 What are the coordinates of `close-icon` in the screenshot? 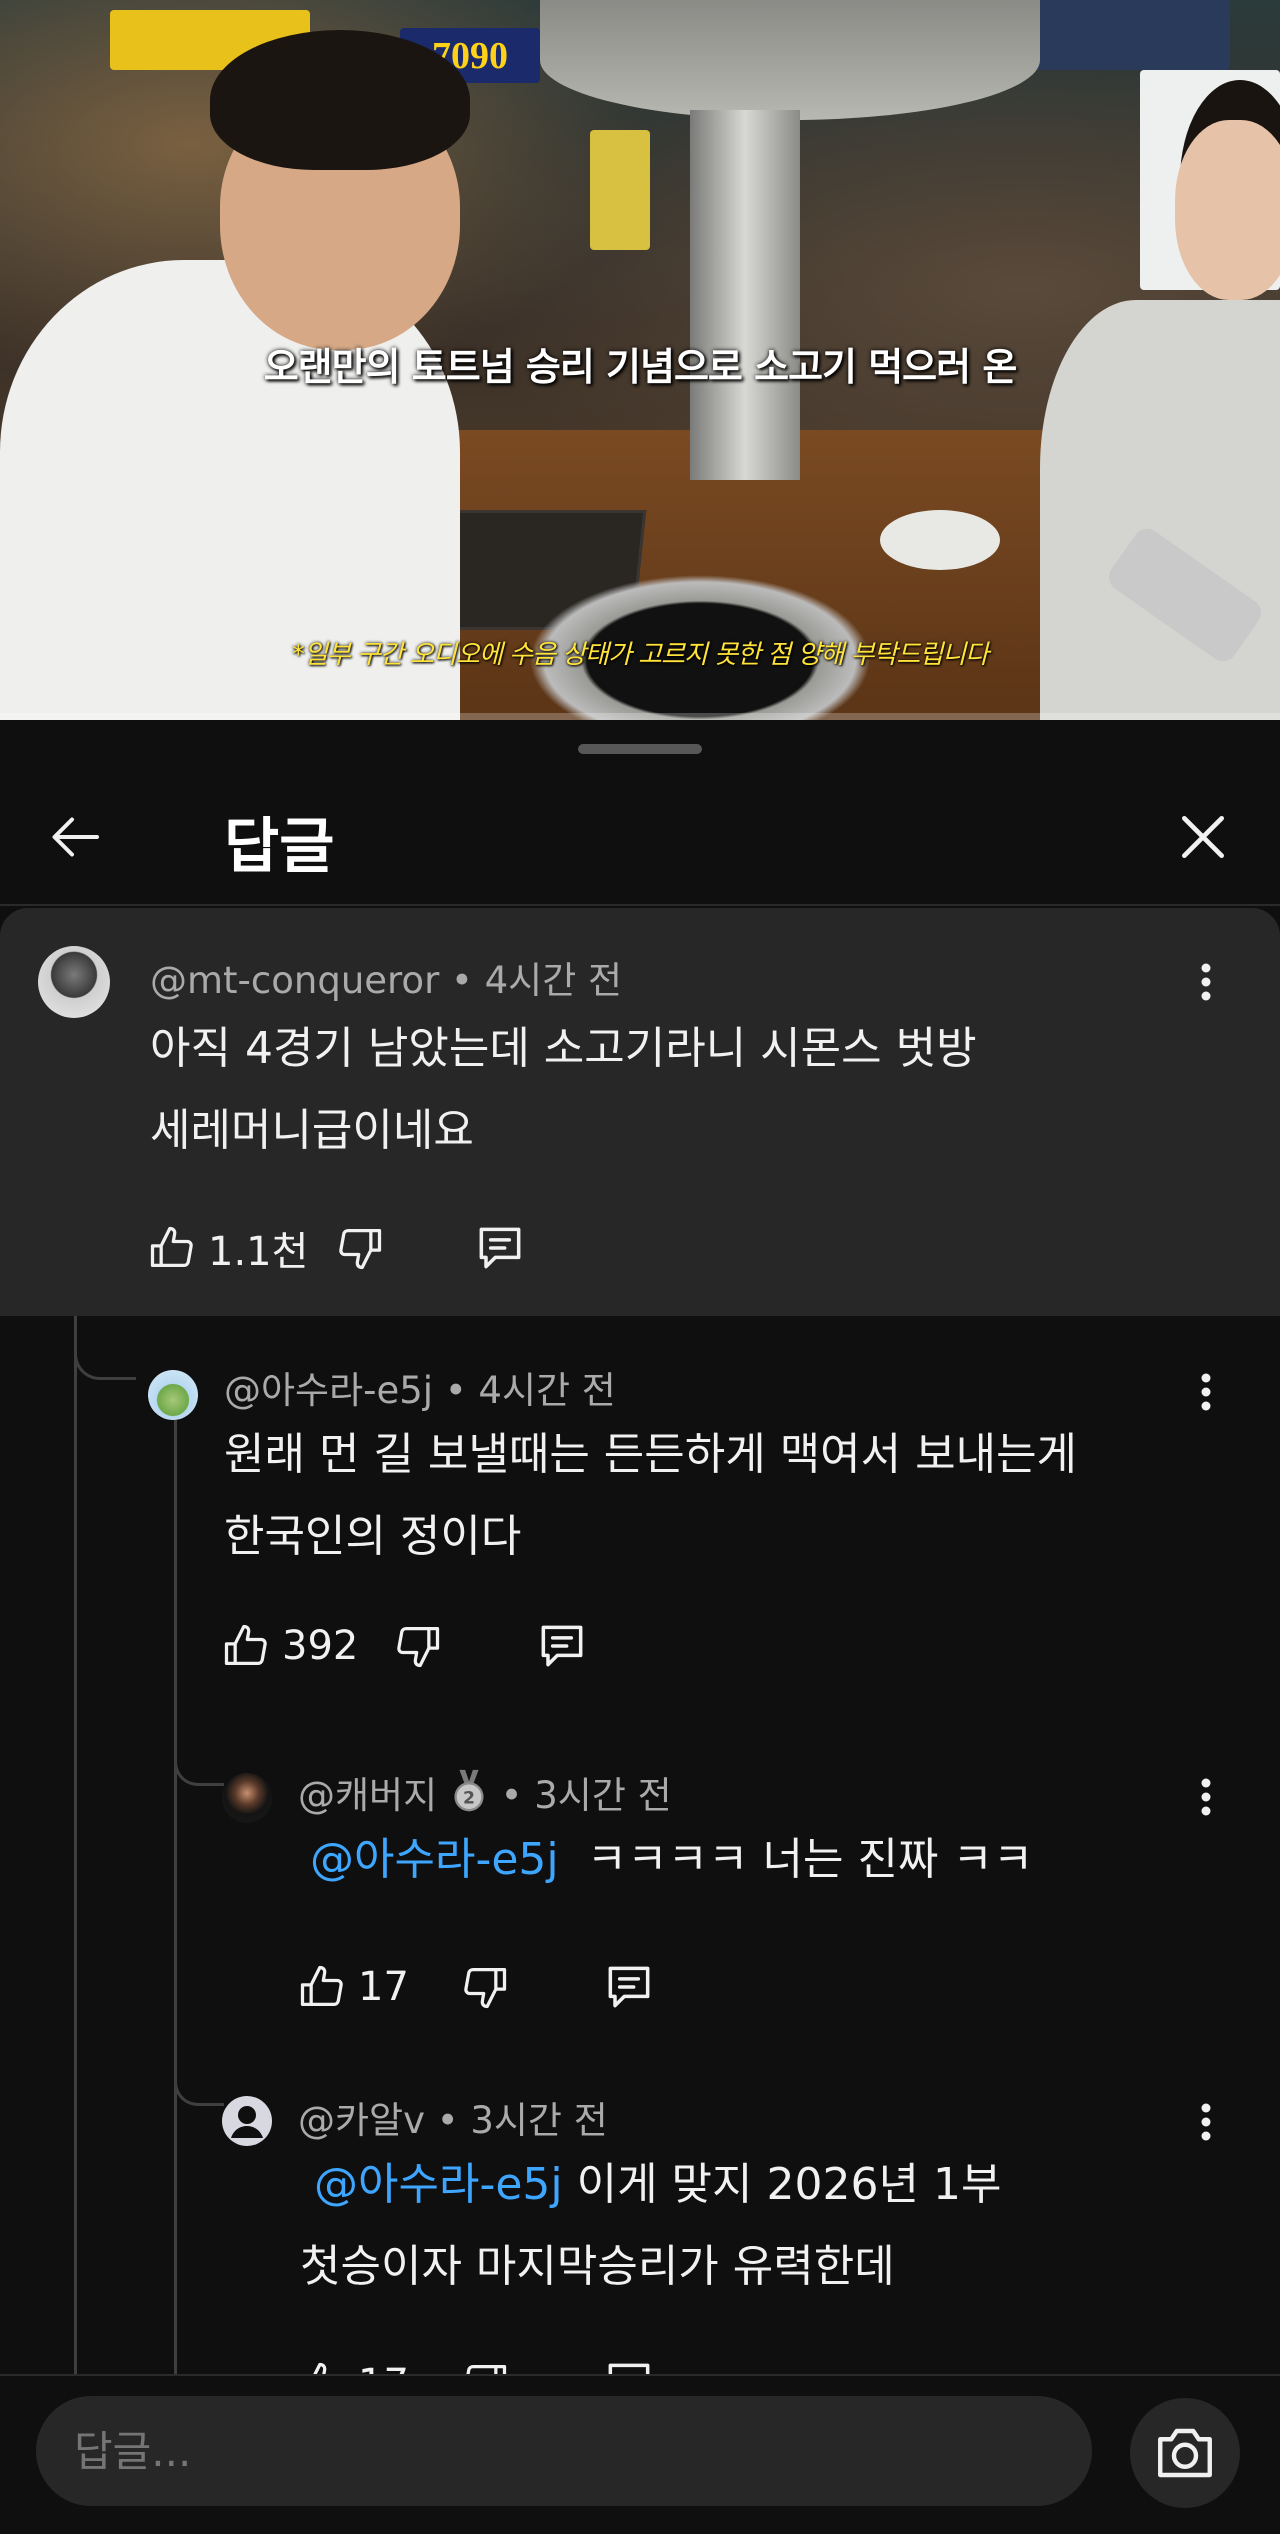 It's located at (1203, 837).